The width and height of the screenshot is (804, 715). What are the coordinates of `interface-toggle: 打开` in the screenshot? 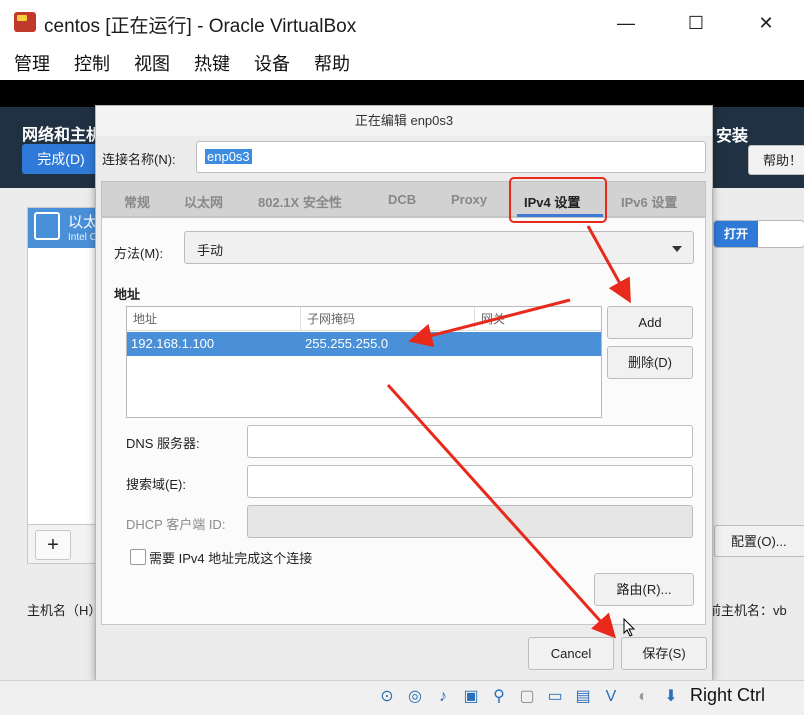 It's located at (758, 234).